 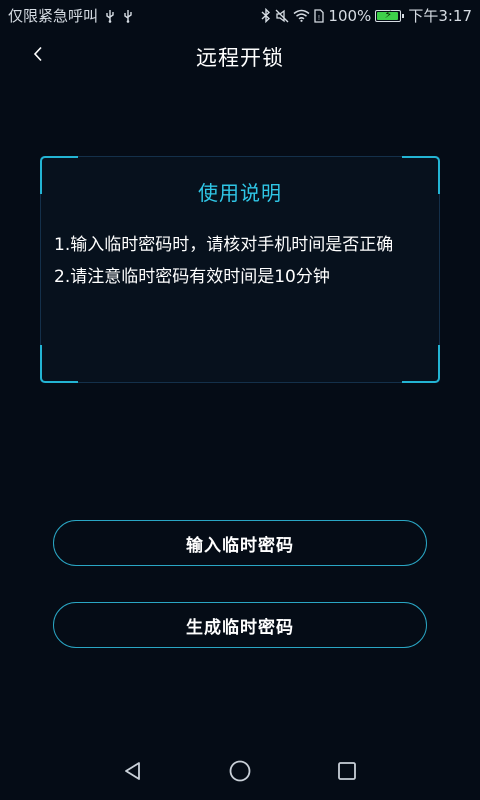 What do you see at coordinates (192, 277) in the screenshot?
I see `instruction-line: 2.请注意临时密码有效时间是10分钟` at bounding box center [192, 277].